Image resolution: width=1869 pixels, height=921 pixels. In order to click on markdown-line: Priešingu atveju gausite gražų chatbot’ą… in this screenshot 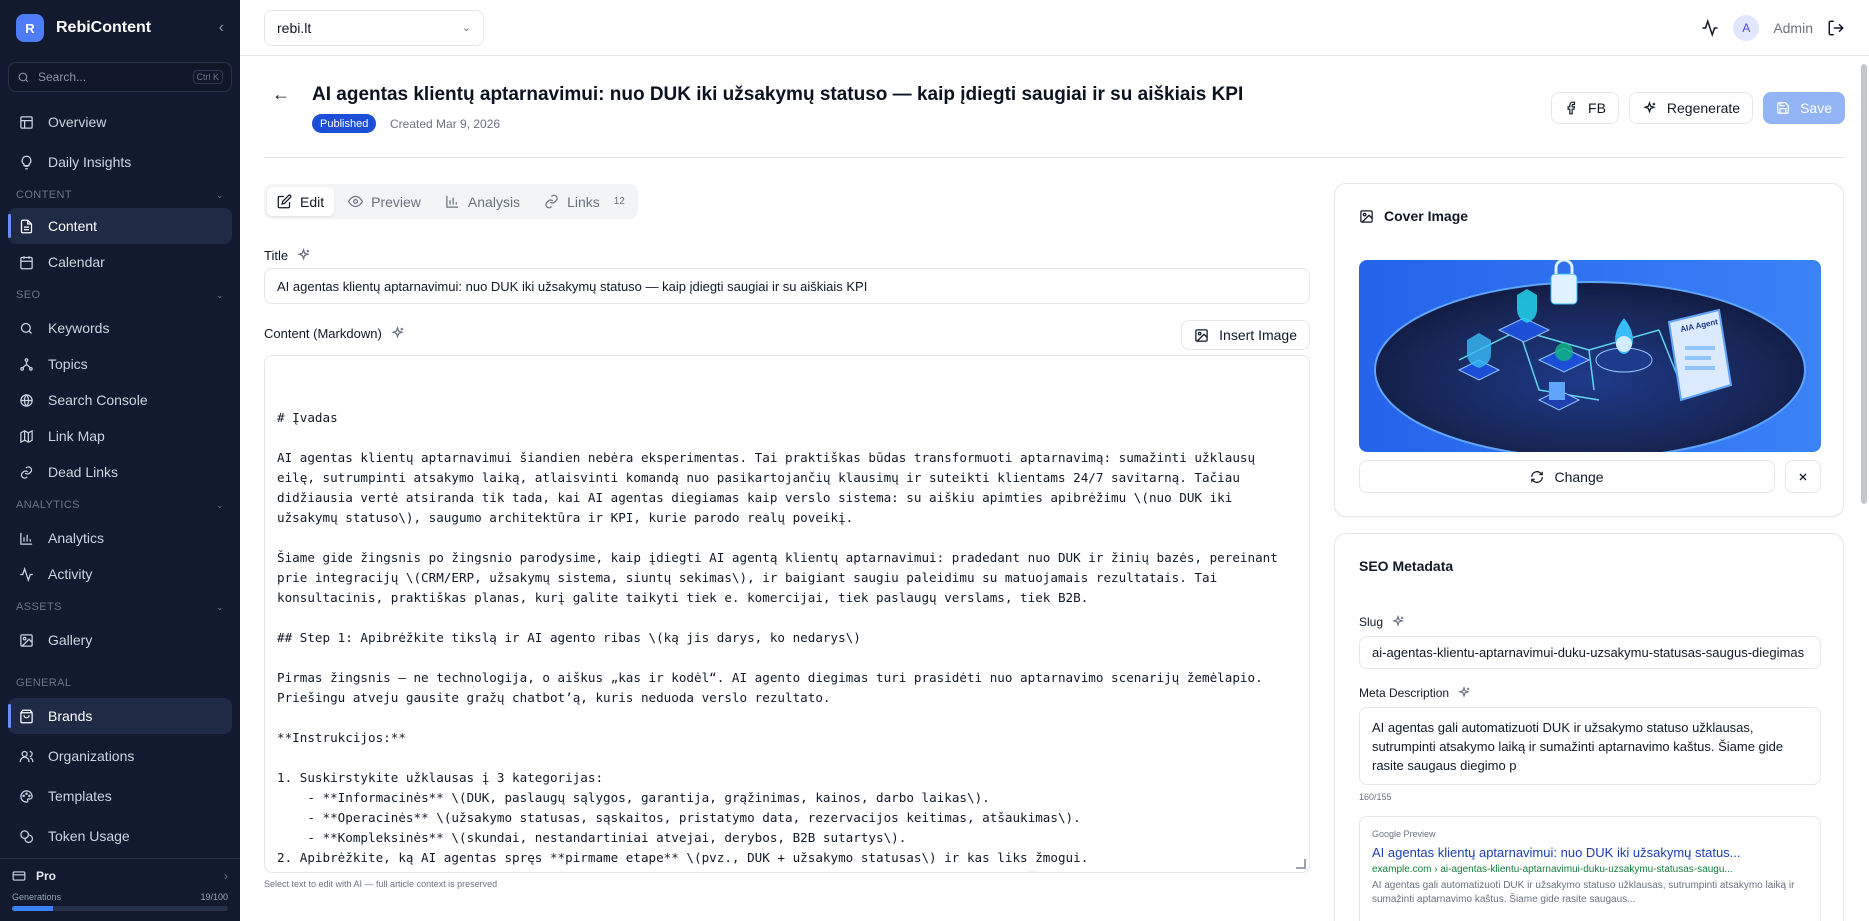, I will do `click(554, 697)`.